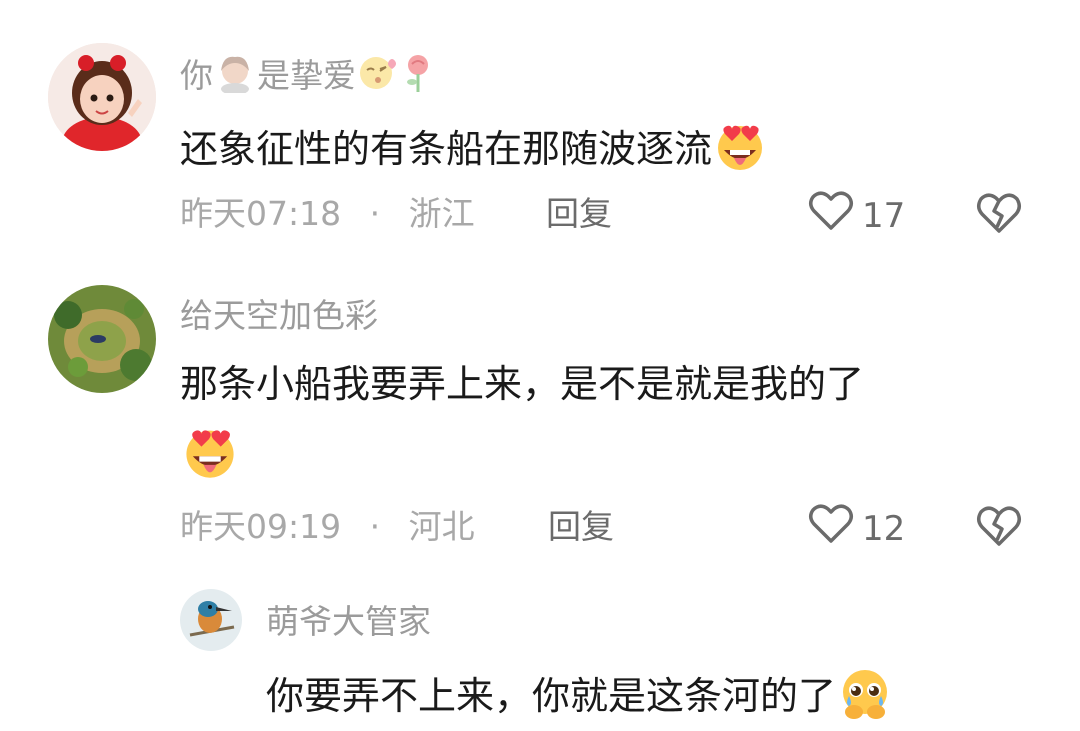  I want to click on comment-text: 还象征性的有条船在那随波逐流, so click(474, 151).